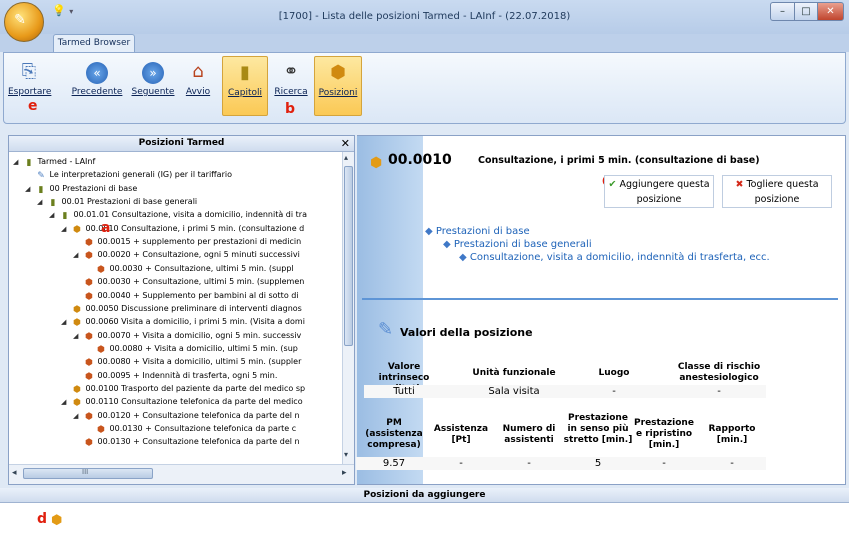 This screenshot has height=536, width=849. What do you see at coordinates (600, 299) in the screenshot?
I see `section-divider` at bounding box center [600, 299].